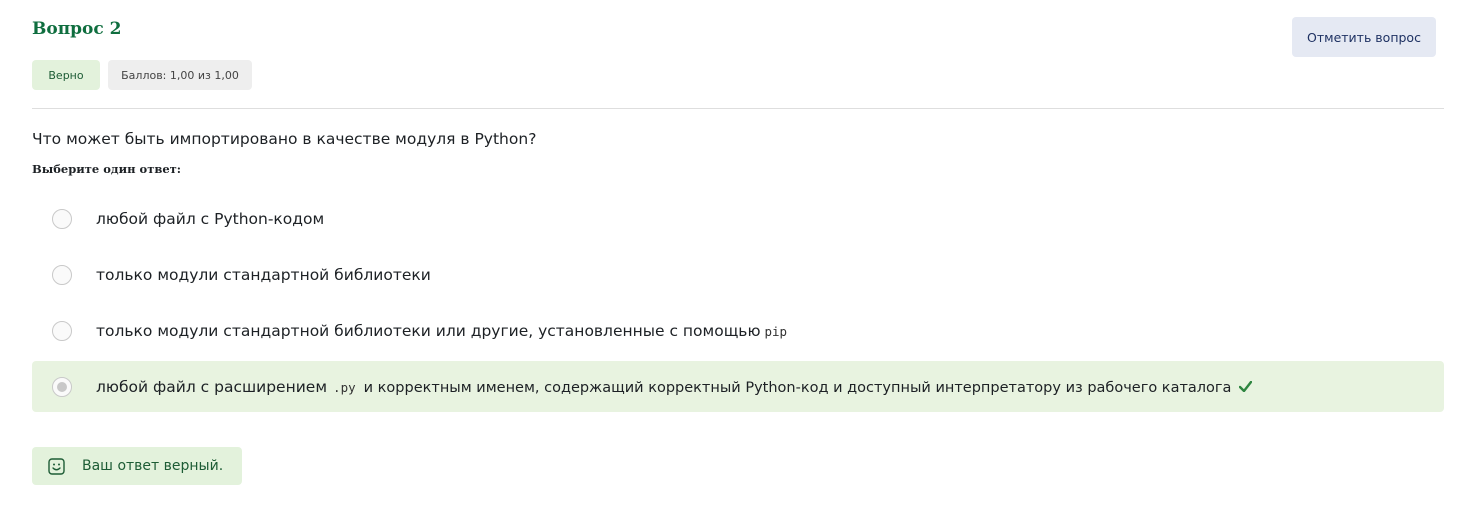  Describe the element at coordinates (344, 387) in the screenshot. I see `code-snippet: .py` at that location.